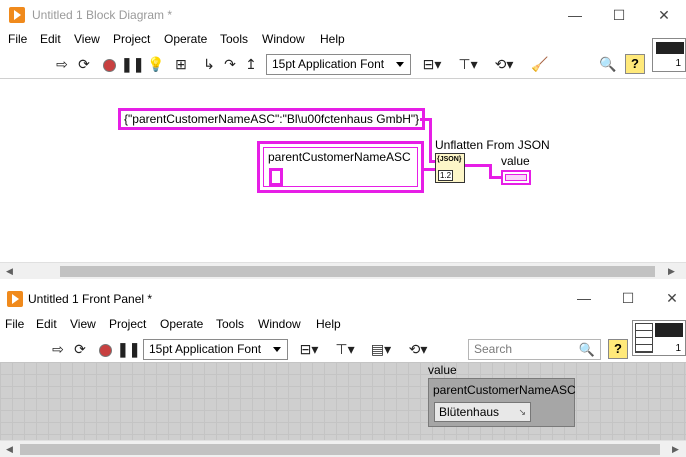 The width and height of the screenshot is (686, 457). Describe the element at coordinates (230, 64) in the screenshot. I see `step-over-icon: ↷` at that location.